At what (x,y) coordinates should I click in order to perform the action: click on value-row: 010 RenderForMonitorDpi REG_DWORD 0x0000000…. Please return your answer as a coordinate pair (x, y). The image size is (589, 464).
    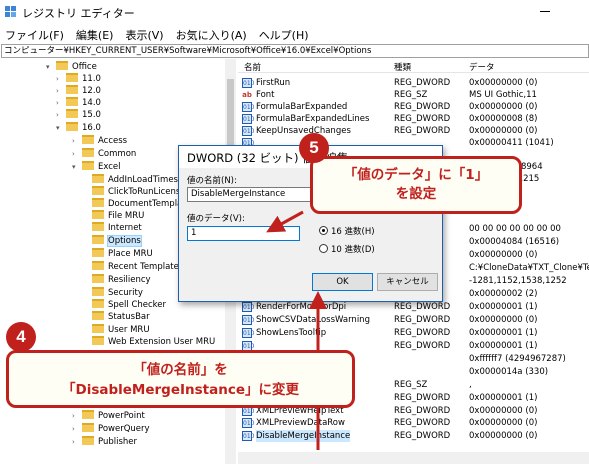
    Looking at the image, I should click on (413, 307).